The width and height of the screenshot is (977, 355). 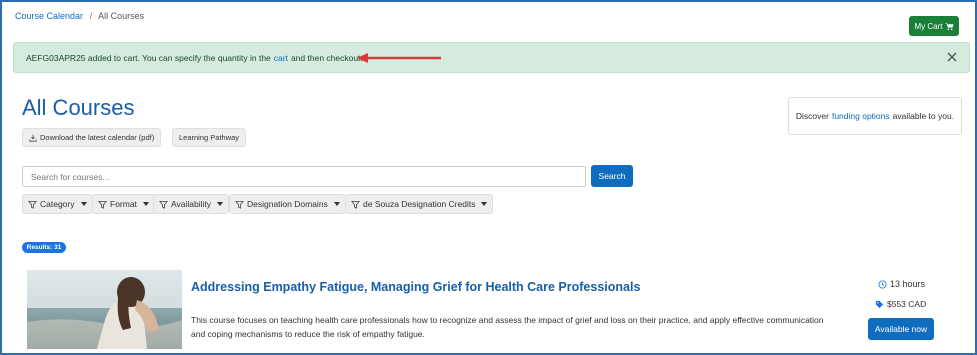 I want to click on download-icon, so click(x=33, y=138).